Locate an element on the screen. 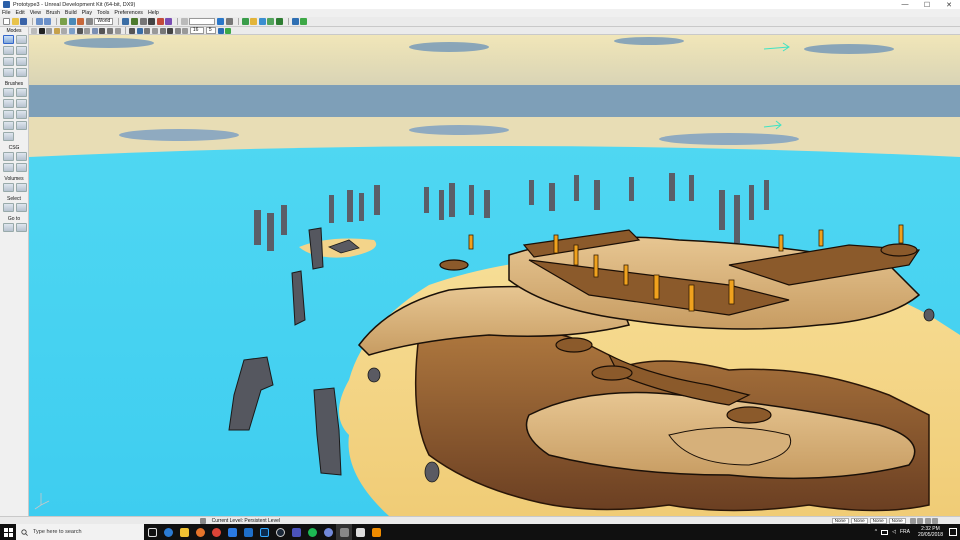  taskbar-search-box: Type here to search is located at coordinates (80, 532).